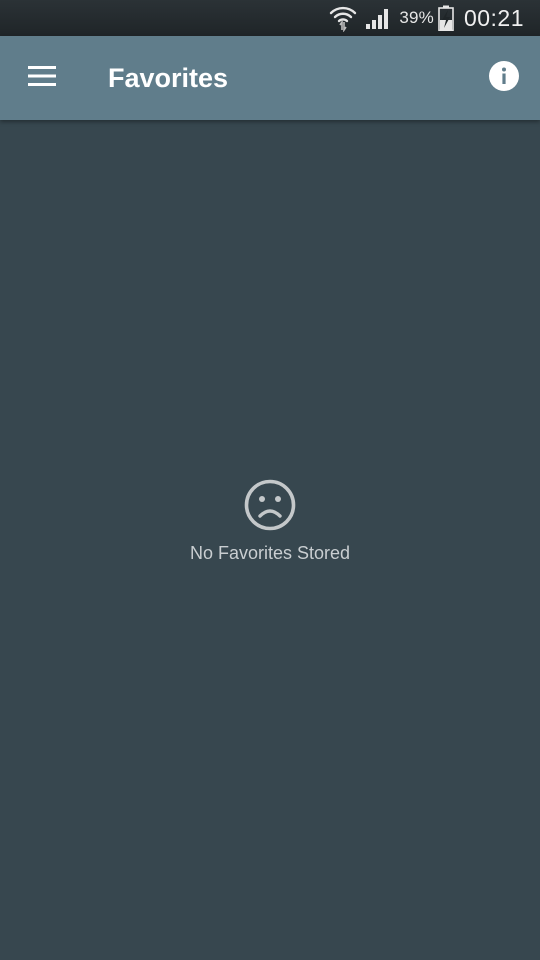 This screenshot has height=960, width=540. What do you see at coordinates (270, 18) in the screenshot?
I see `status-bar: 39% 00:21` at bounding box center [270, 18].